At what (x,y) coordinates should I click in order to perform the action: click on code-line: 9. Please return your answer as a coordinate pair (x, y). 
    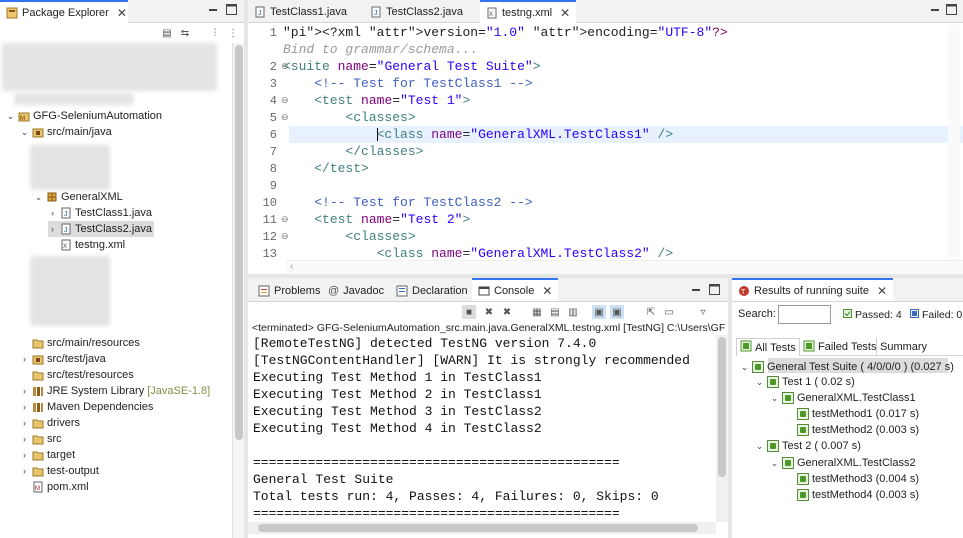
    Looking at the image, I should click on (481, 185).